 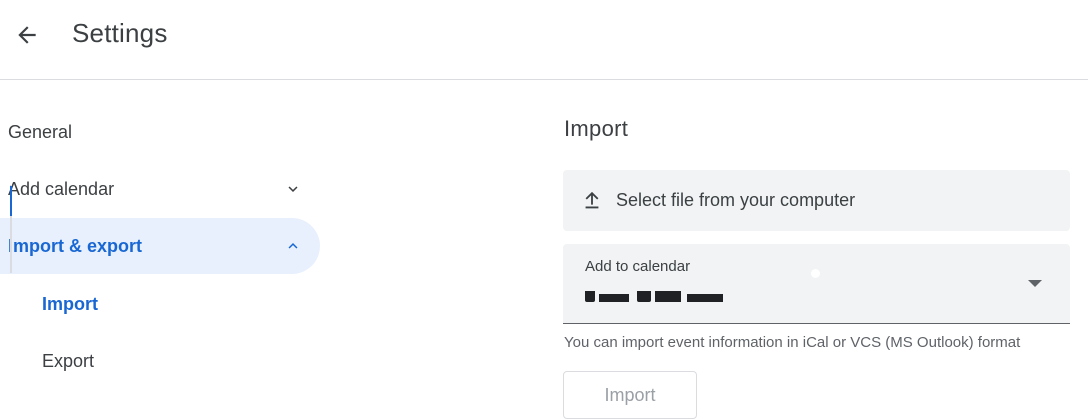 I want to click on sidebar-item-add-calendar: Add calendar, so click(x=160, y=189).